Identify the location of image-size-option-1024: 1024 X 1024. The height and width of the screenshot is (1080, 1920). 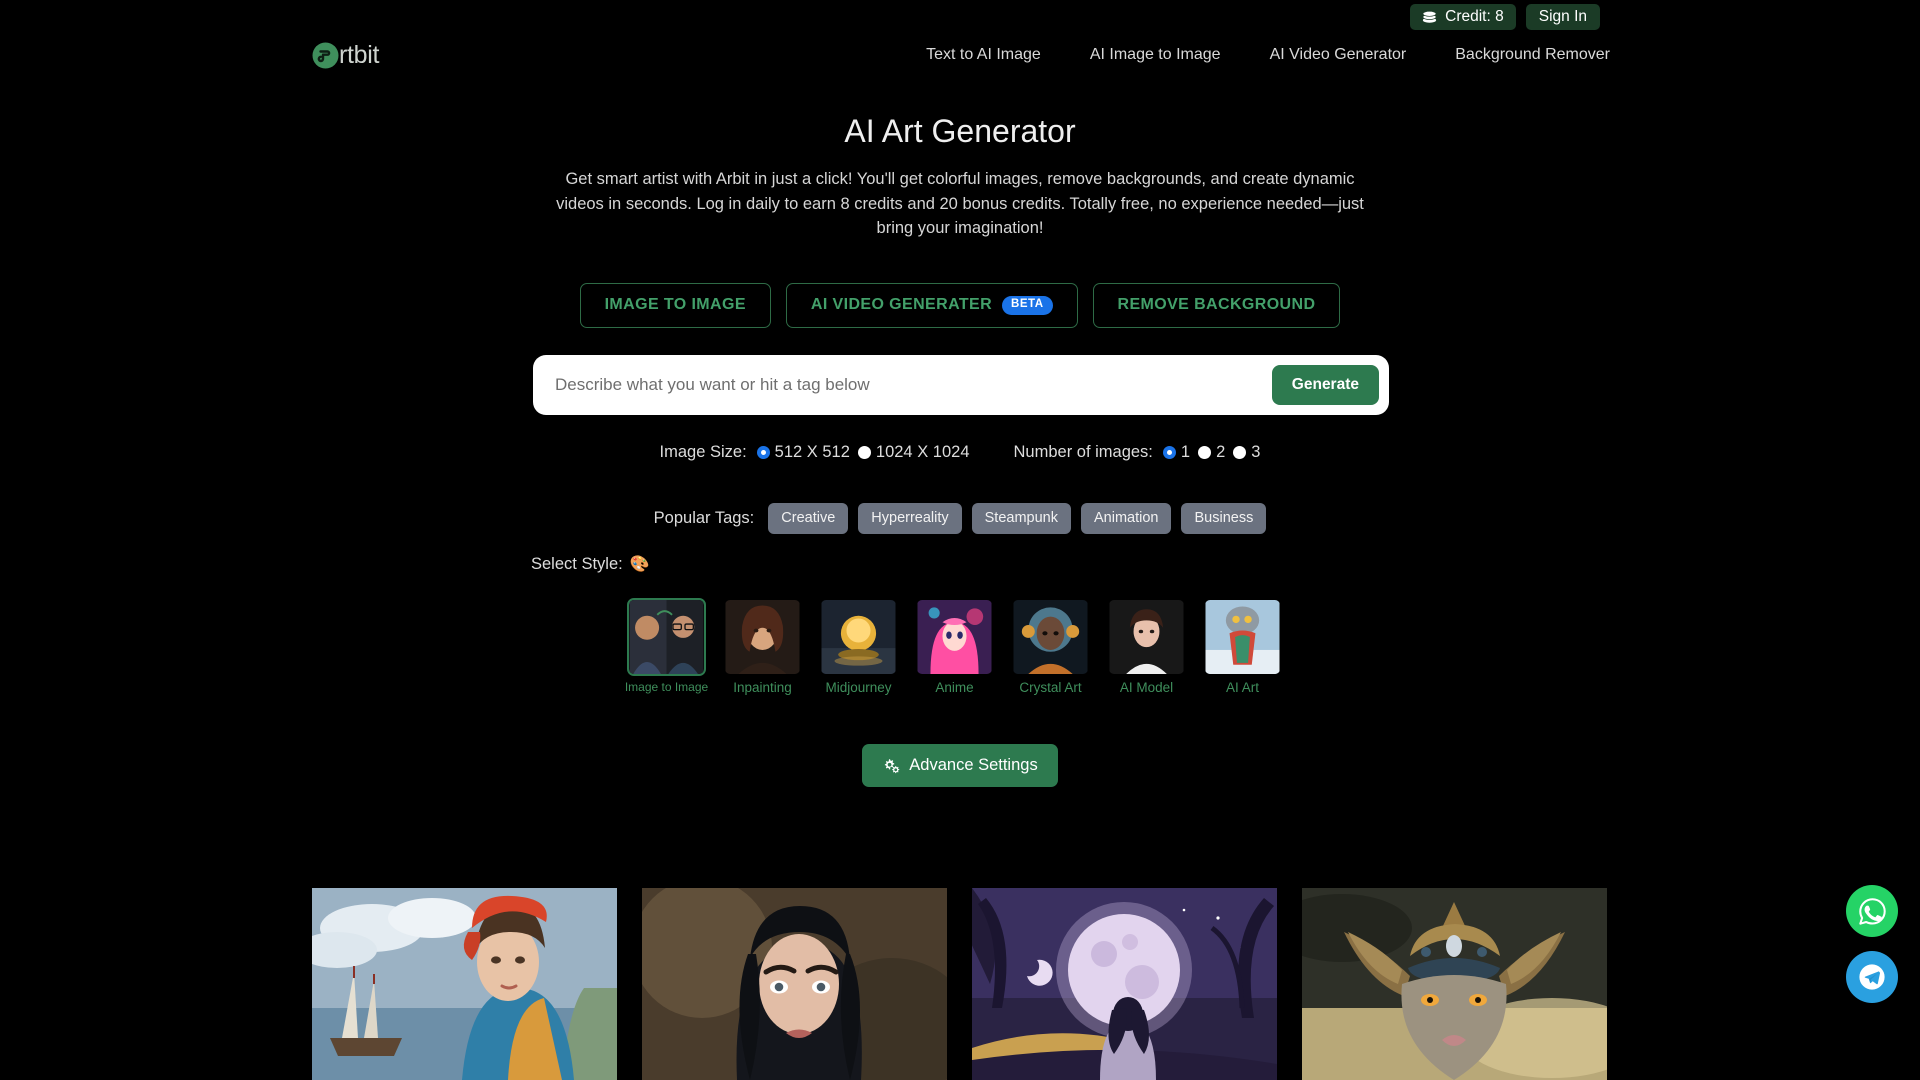
(913, 452).